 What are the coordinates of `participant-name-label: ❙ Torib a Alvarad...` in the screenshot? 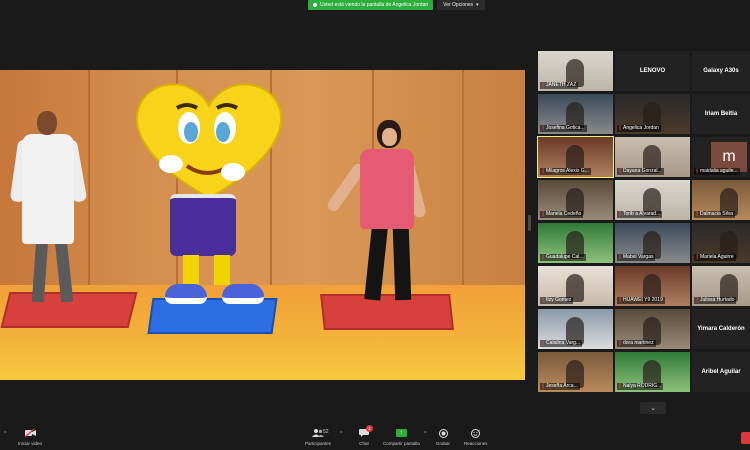 It's located at (640, 214).